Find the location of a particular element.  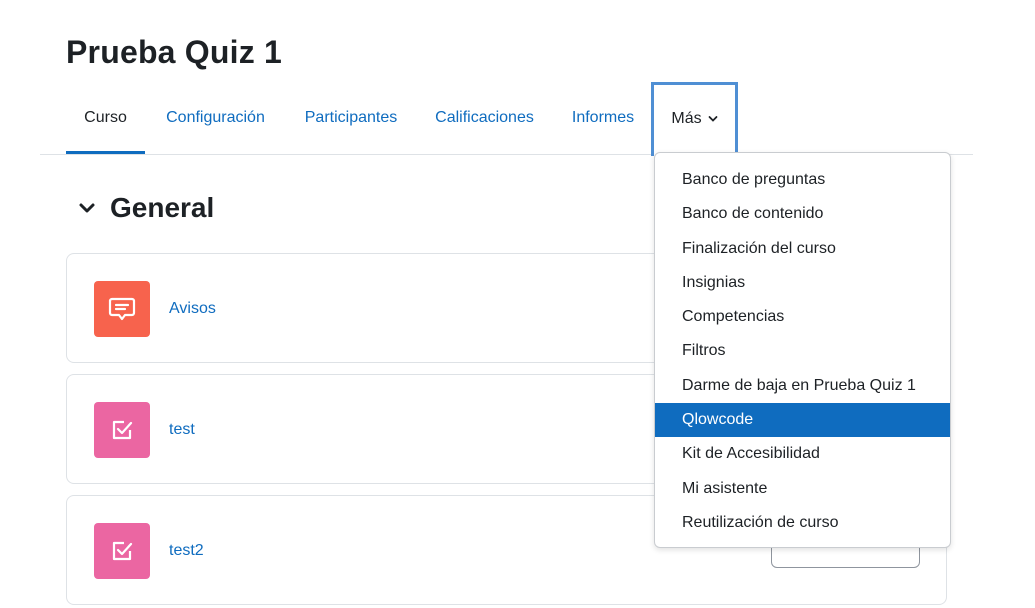

section-header: General is located at coordinates (145, 208).